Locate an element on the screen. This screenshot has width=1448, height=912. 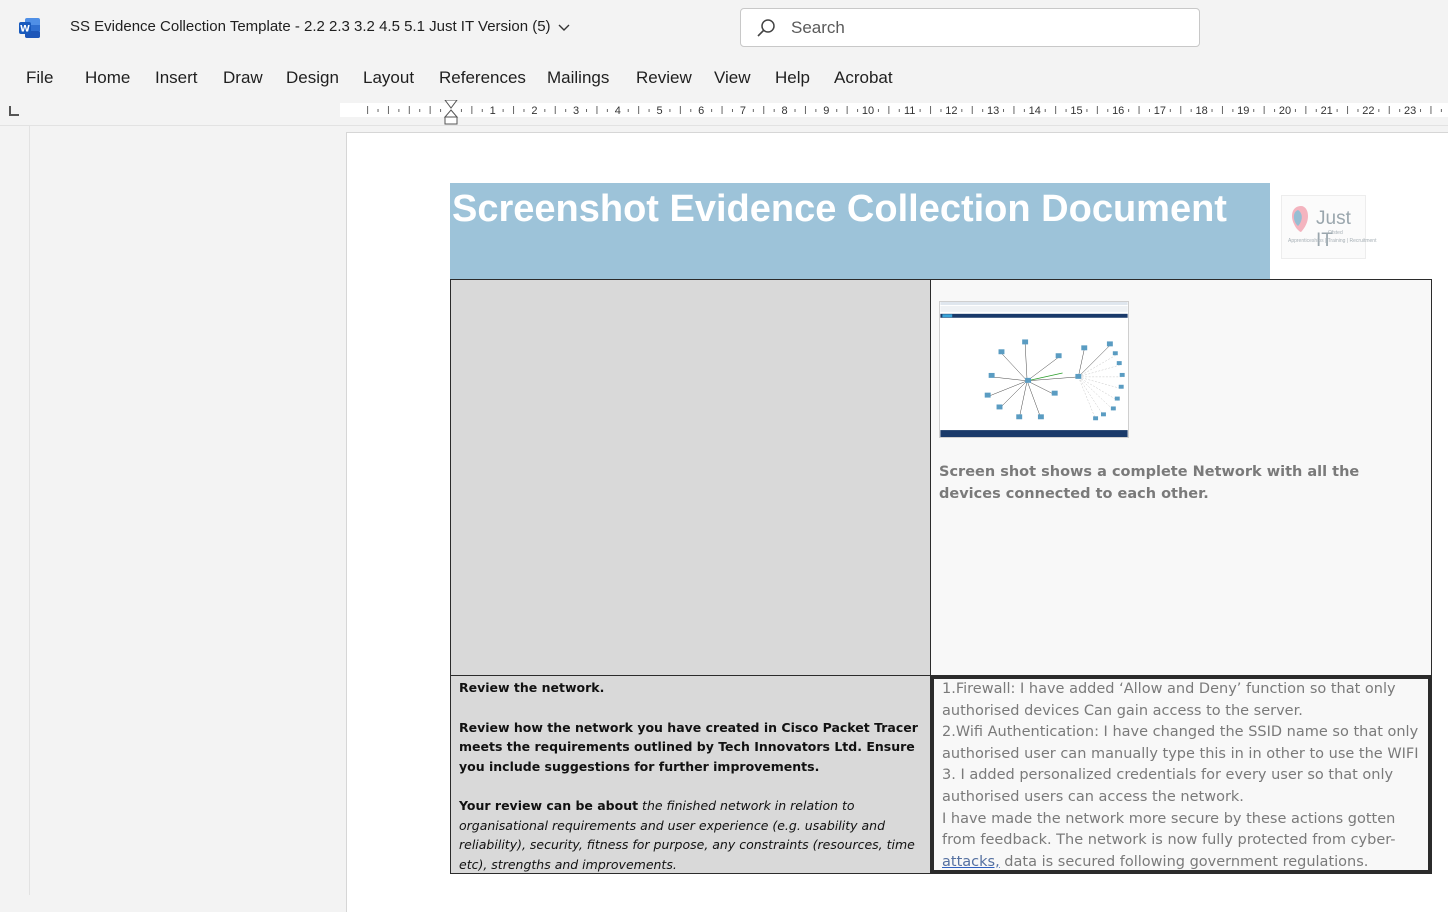
ruler-number: 20 is located at coordinates (1285, 111).